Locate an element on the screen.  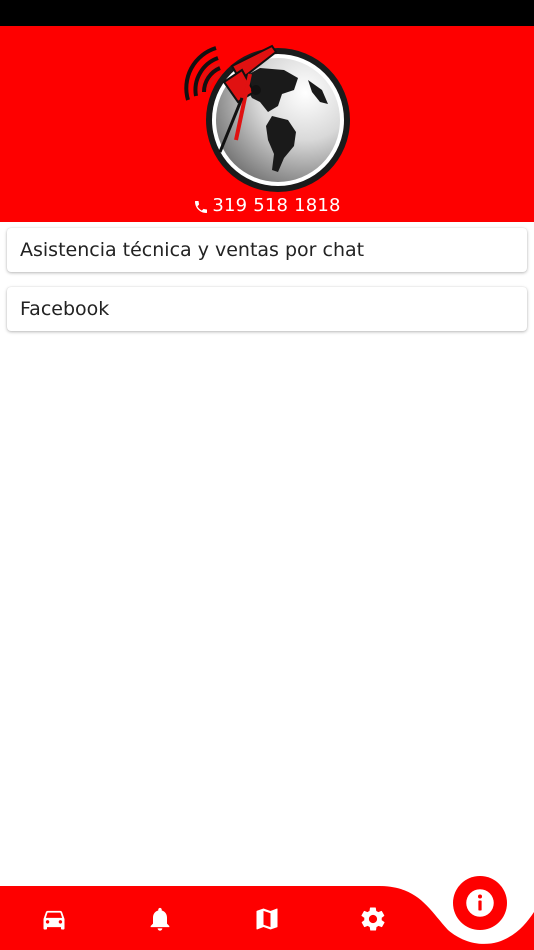
bell-icon is located at coordinates (160, 919).